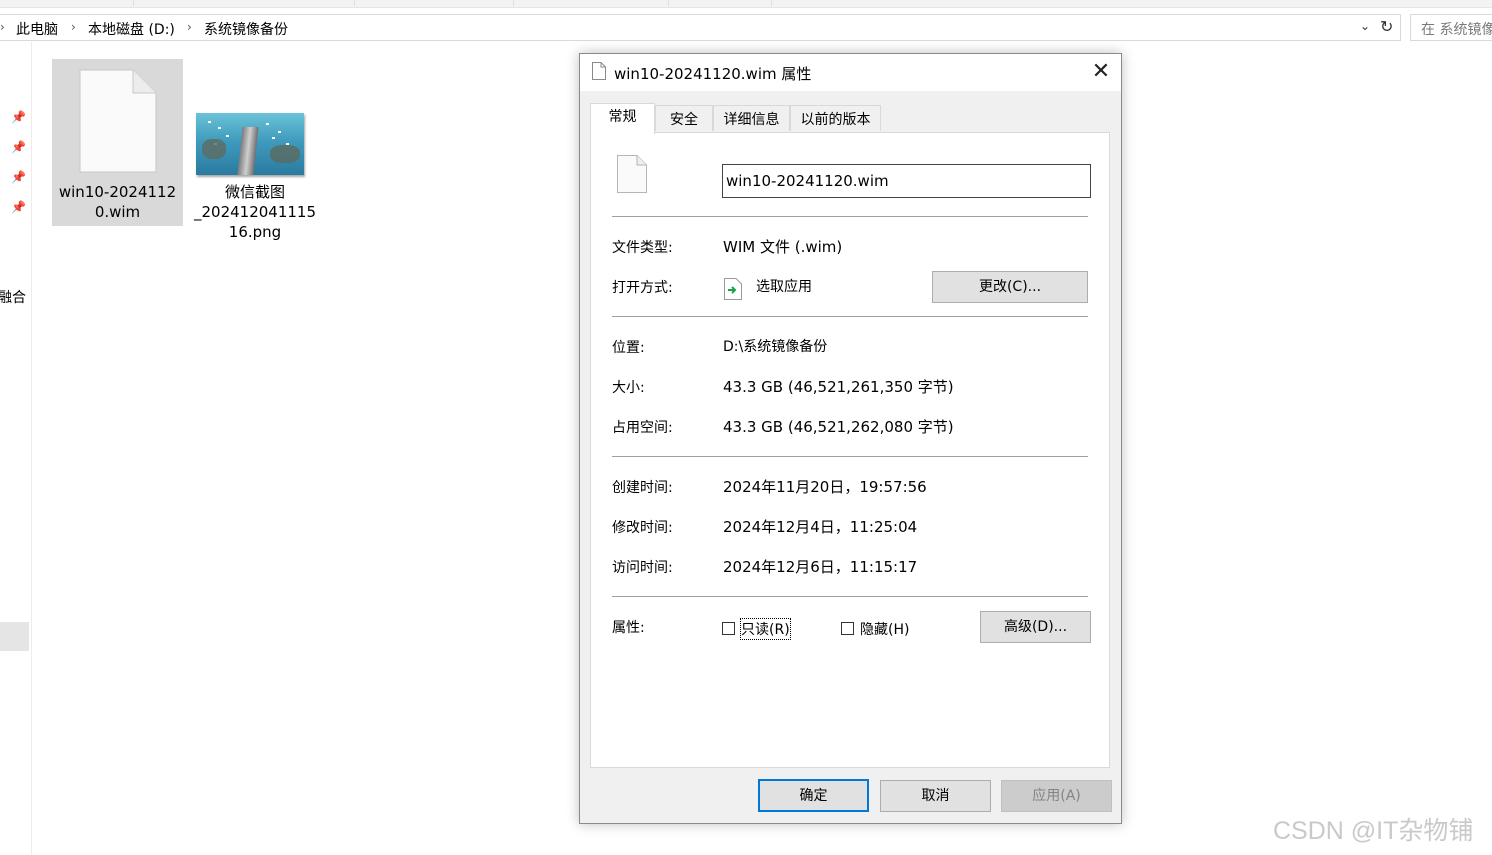  Describe the element at coordinates (642, 528) in the screenshot. I see `modified-label: 修改时间:` at that location.